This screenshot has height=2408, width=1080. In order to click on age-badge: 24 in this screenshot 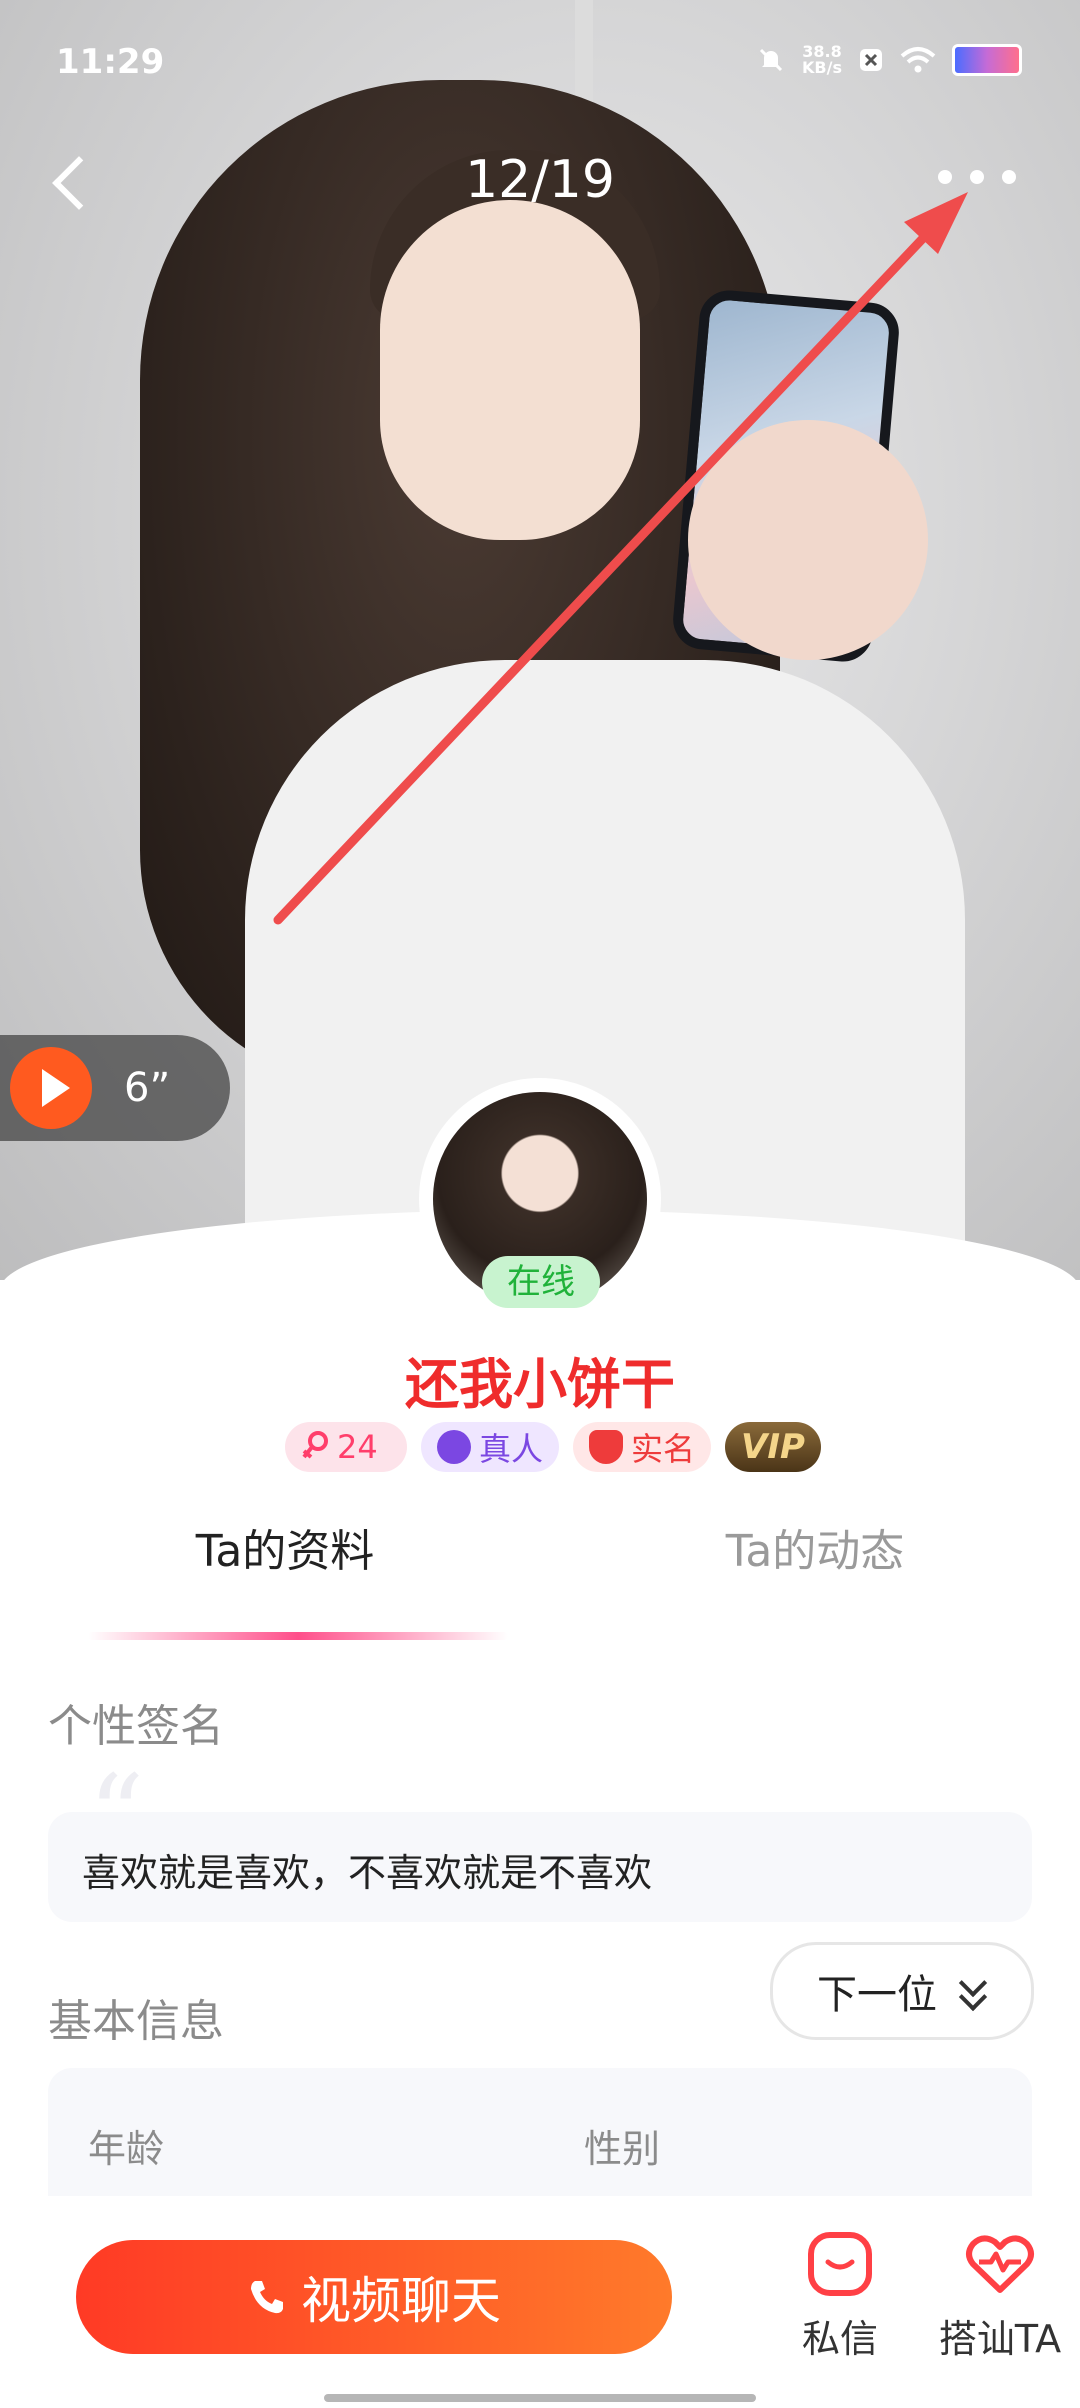, I will do `click(346, 1447)`.